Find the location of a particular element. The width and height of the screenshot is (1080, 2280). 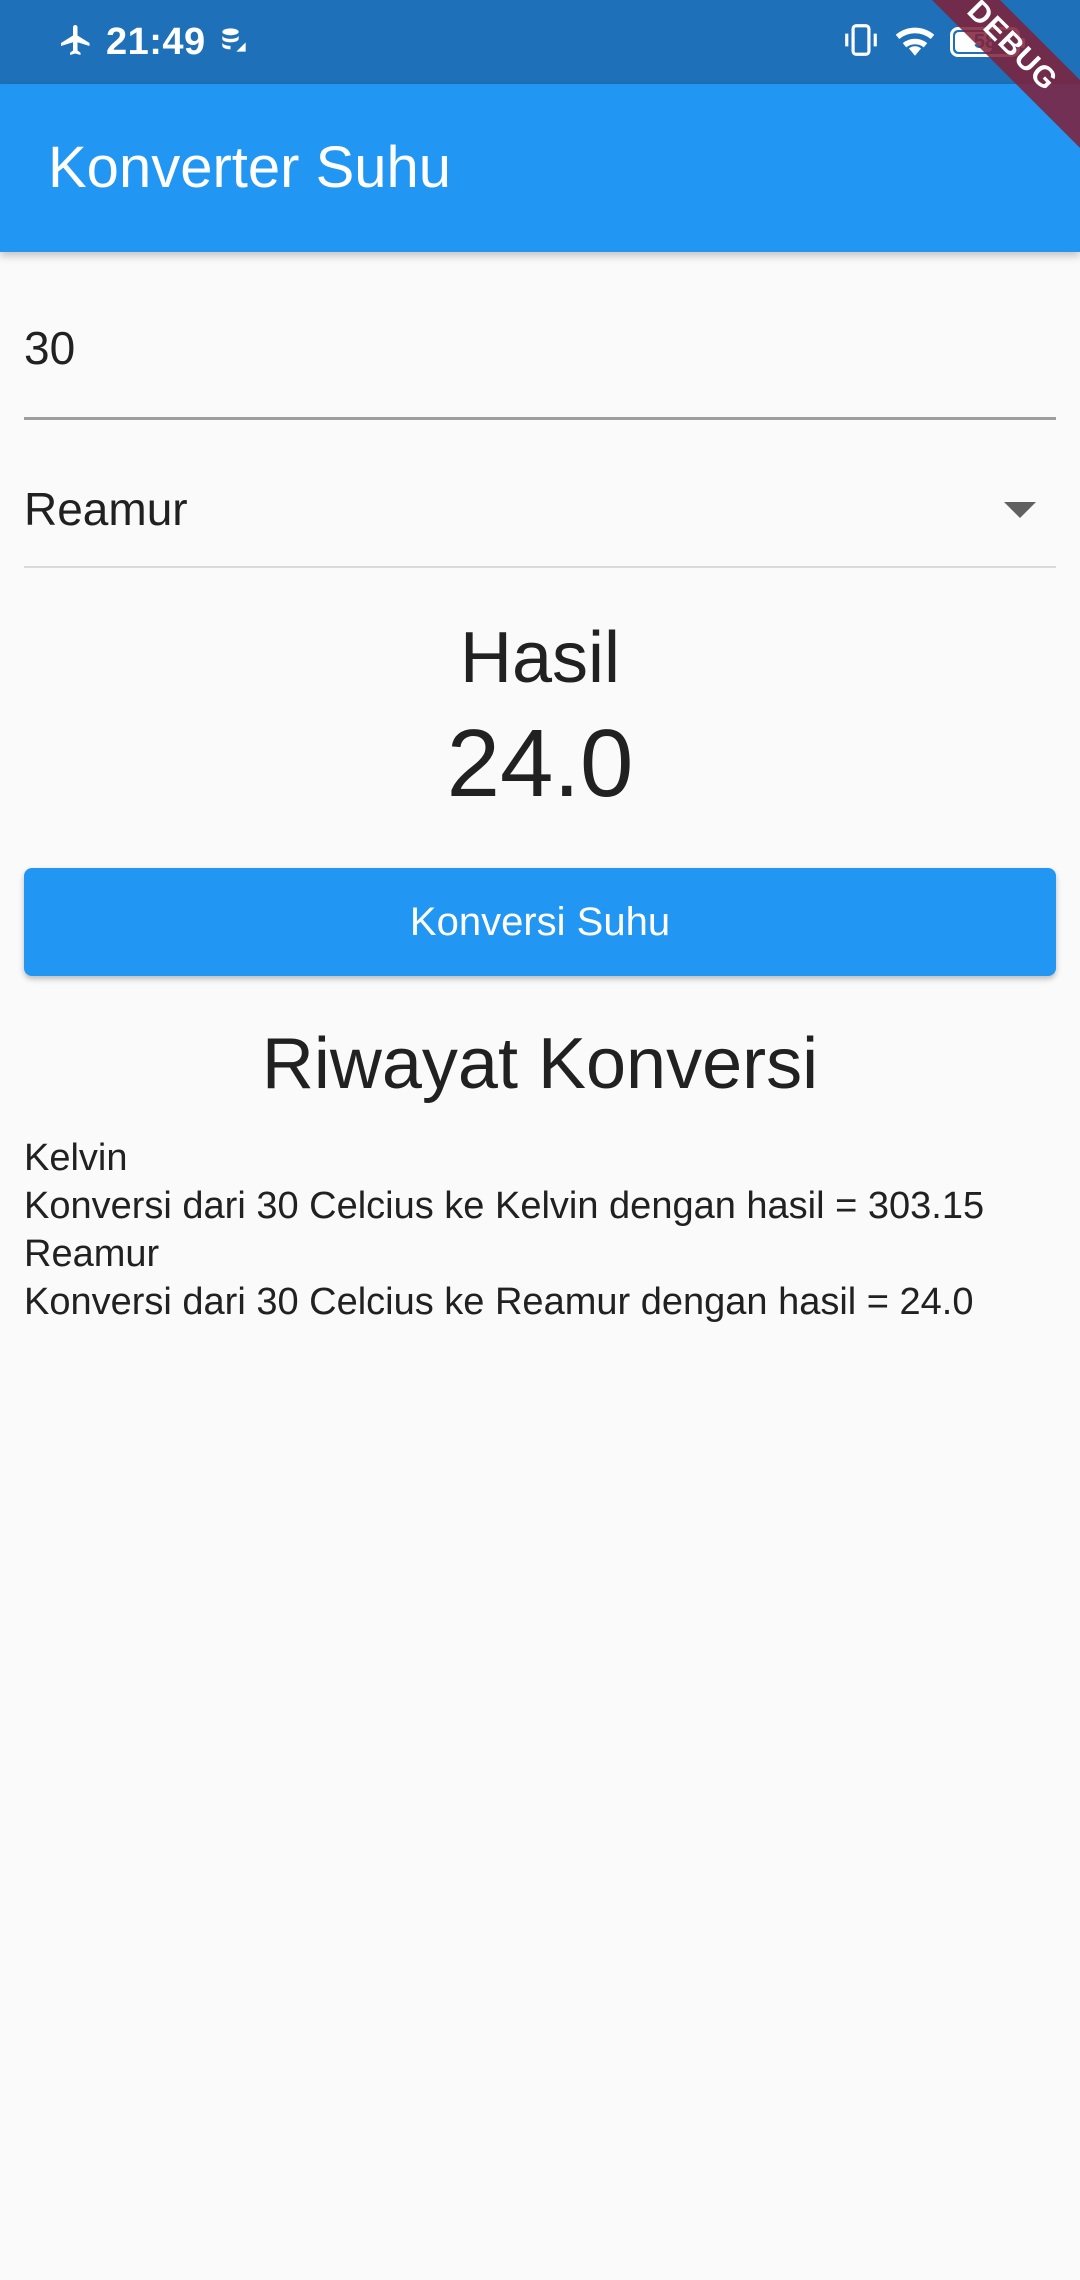

dropdown-selected-value: Reamur is located at coordinates (106, 509).